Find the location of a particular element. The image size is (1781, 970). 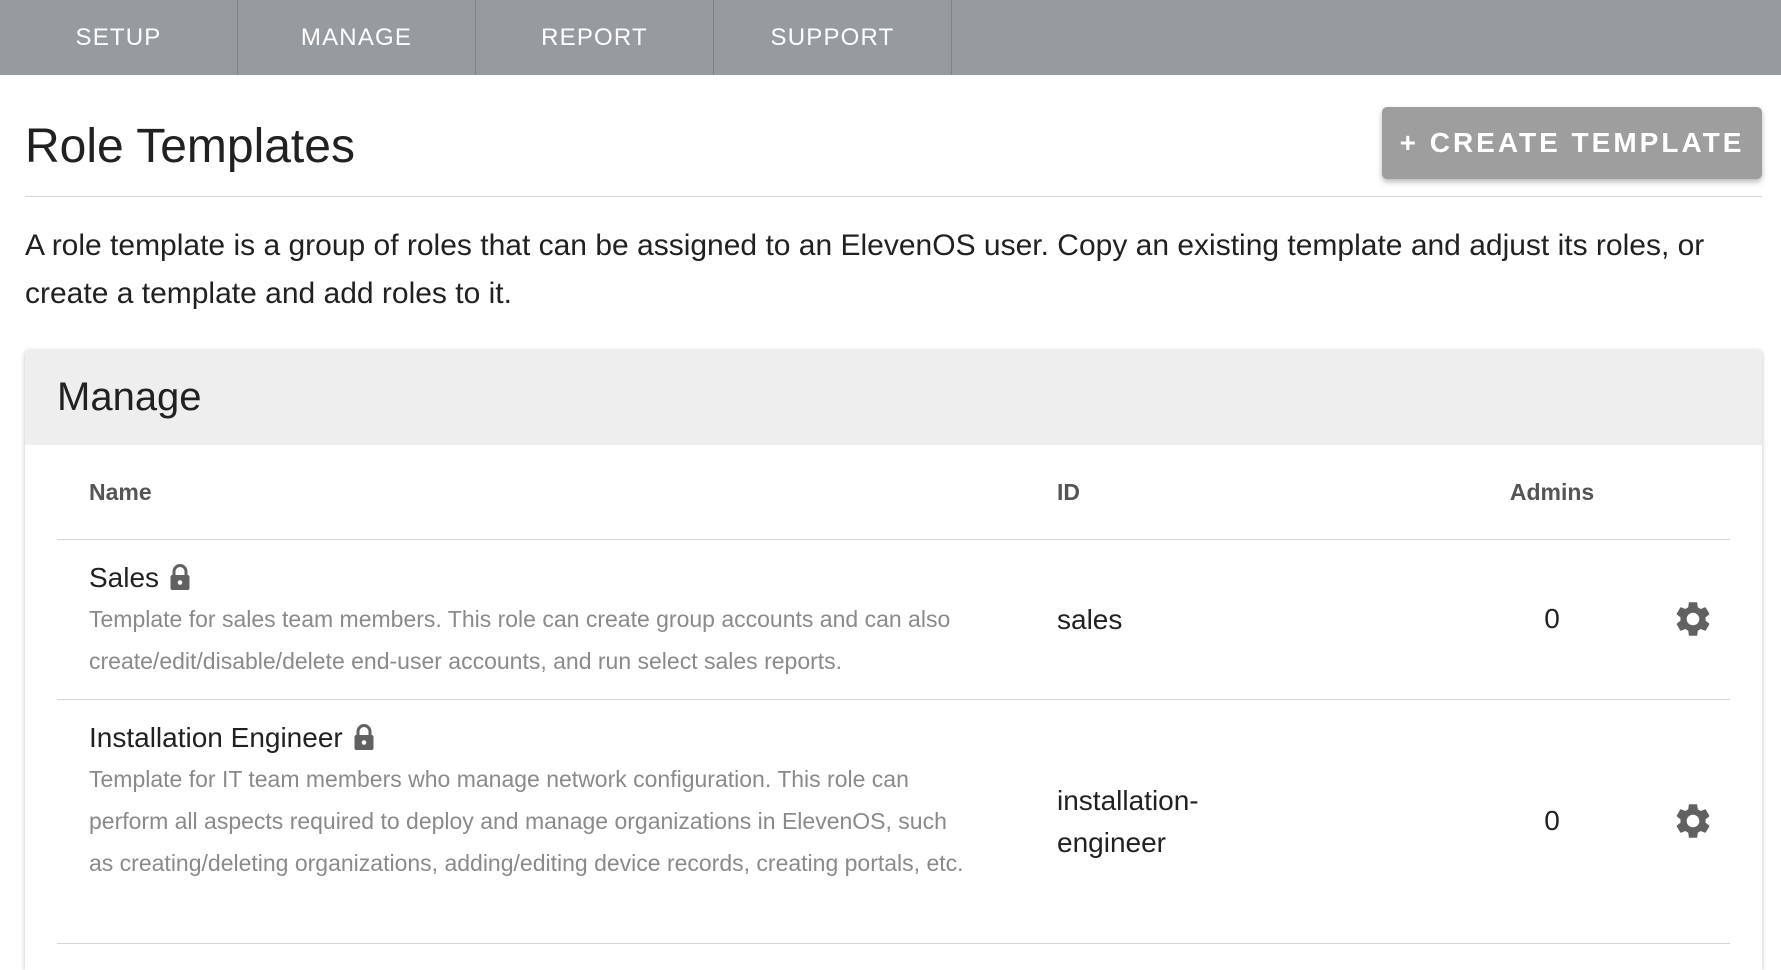

nav-tab-manage: MANAGE is located at coordinates (357, 37).